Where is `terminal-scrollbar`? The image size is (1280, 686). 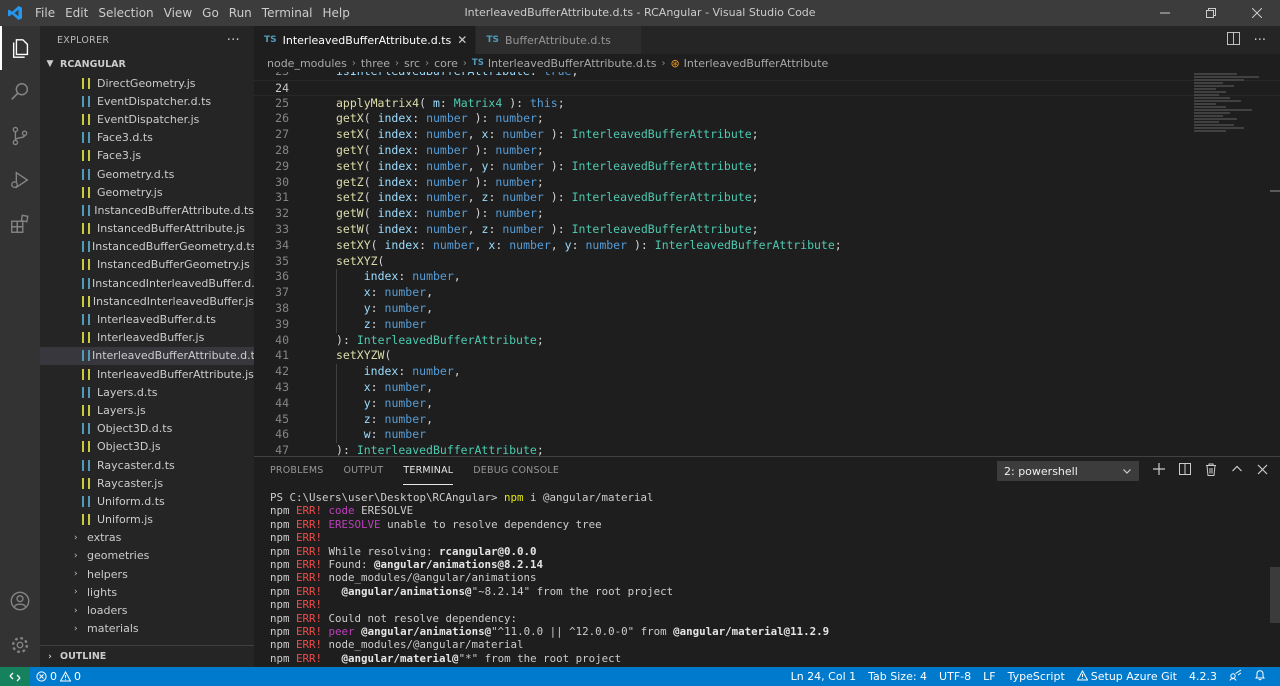 terminal-scrollbar is located at coordinates (1275, 595).